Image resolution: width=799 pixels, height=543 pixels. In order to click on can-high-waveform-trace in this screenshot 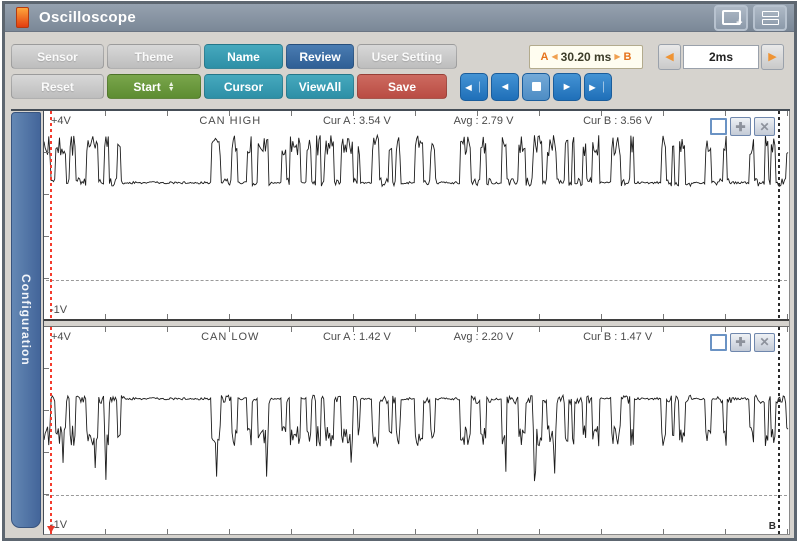, I will do `click(416, 160)`.